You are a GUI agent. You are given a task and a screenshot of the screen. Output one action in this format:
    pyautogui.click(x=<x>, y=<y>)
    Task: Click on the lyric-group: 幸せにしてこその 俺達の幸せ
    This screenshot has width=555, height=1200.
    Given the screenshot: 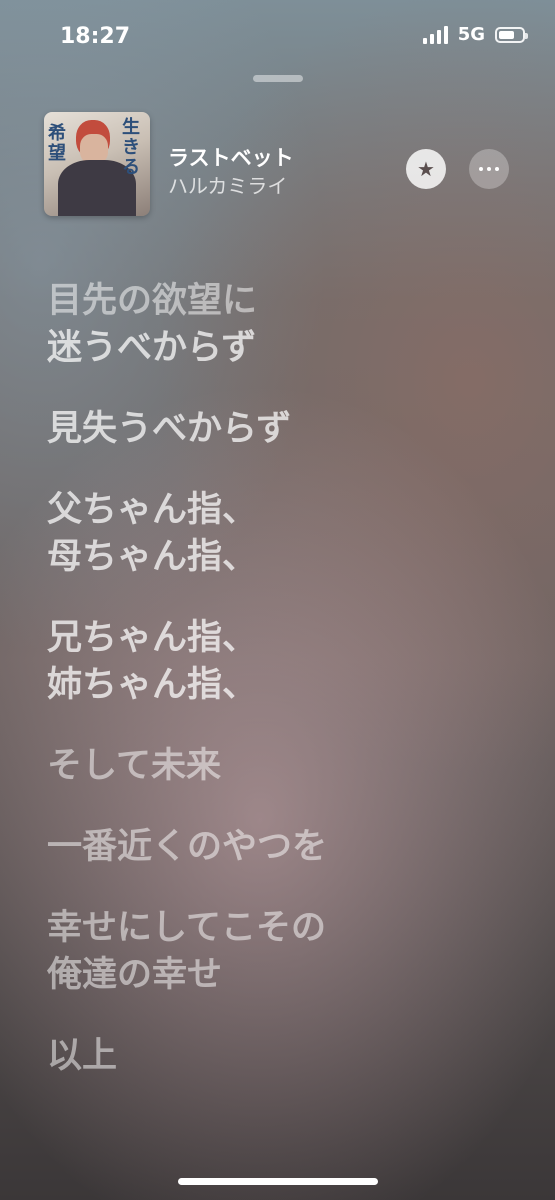 What is the action you would take?
    pyautogui.click(x=287, y=952)
    